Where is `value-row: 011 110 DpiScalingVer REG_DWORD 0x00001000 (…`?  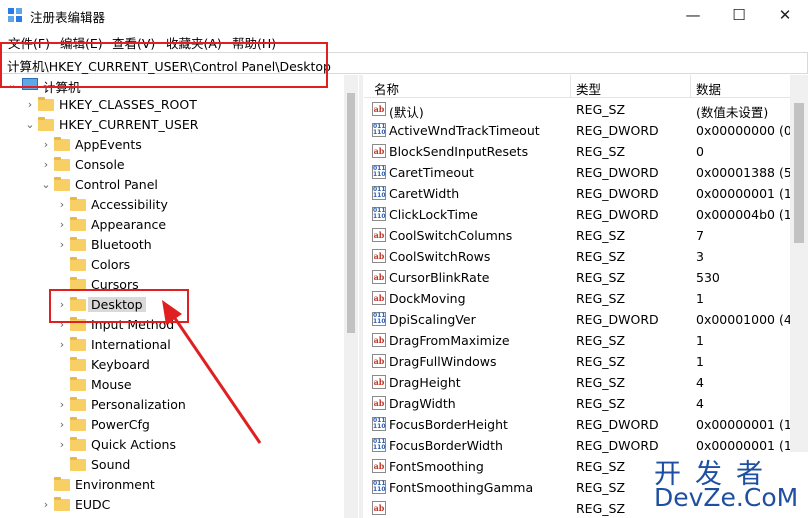 value-row: 011 110 DpiScalingVer REG_DWORD 0x00001000 (… is located at coordinates (582, 319).